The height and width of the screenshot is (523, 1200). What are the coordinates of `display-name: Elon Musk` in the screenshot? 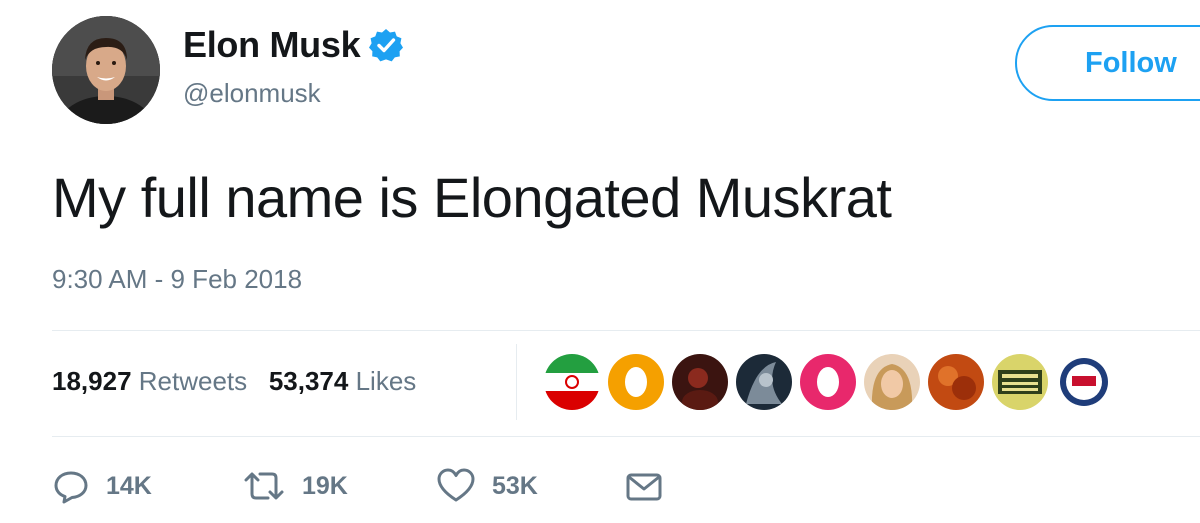 It's located at (293, 44).